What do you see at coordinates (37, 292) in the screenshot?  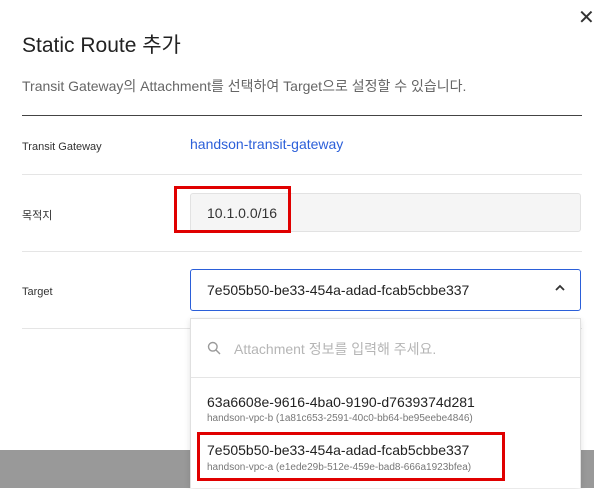 I see `target-label: Target` at bounding box center [37, 292].